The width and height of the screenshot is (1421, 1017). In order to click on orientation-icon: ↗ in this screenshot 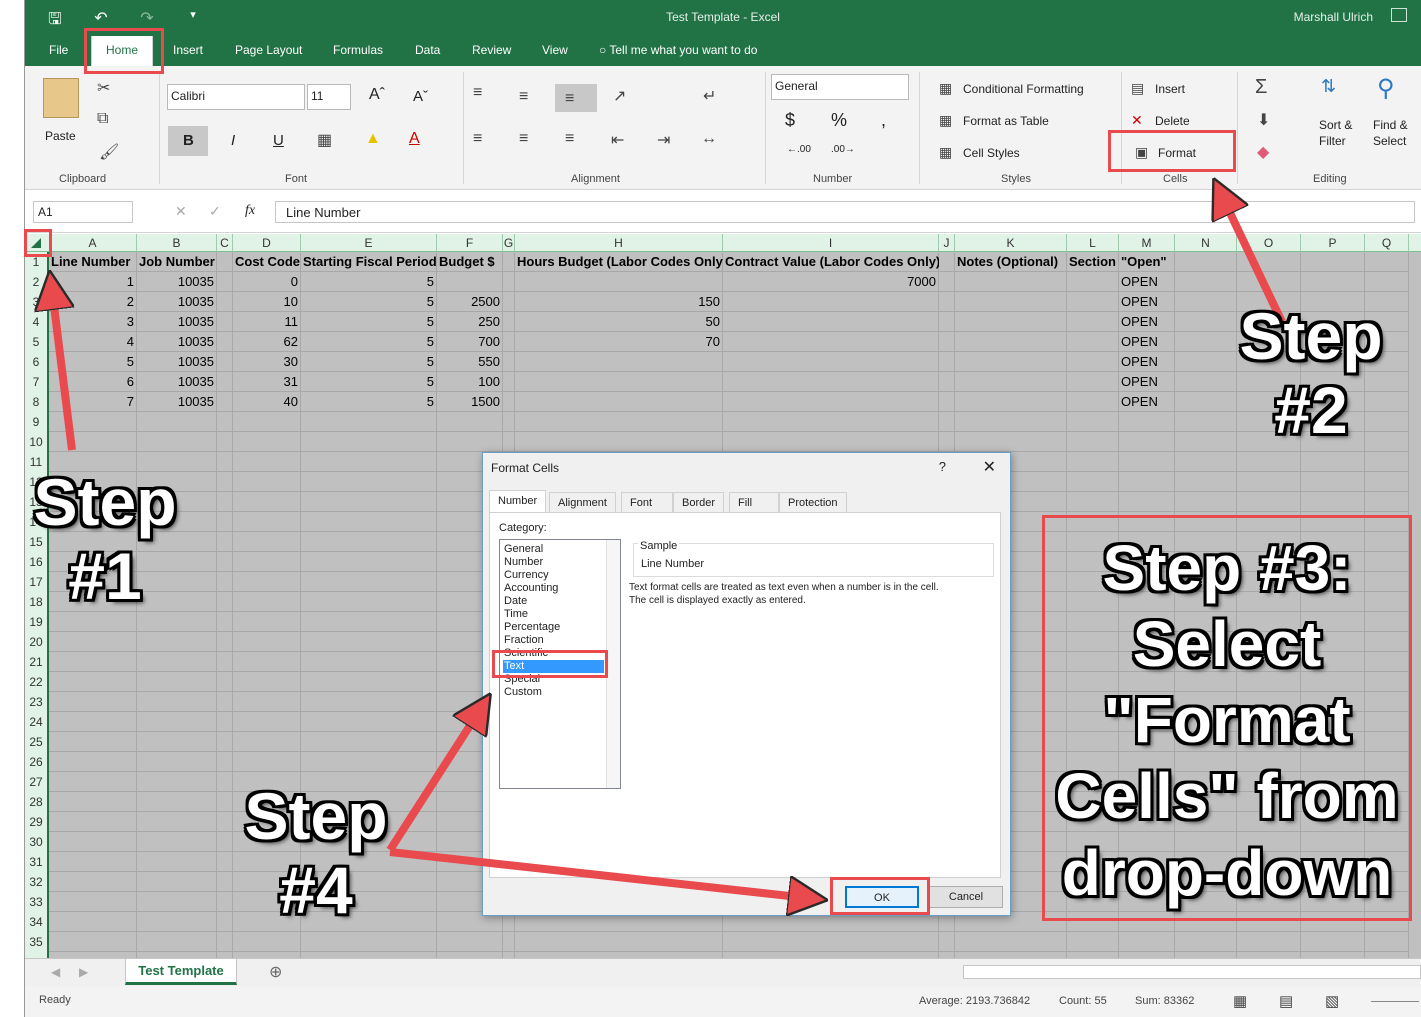, I will do `click(619, 96)`.